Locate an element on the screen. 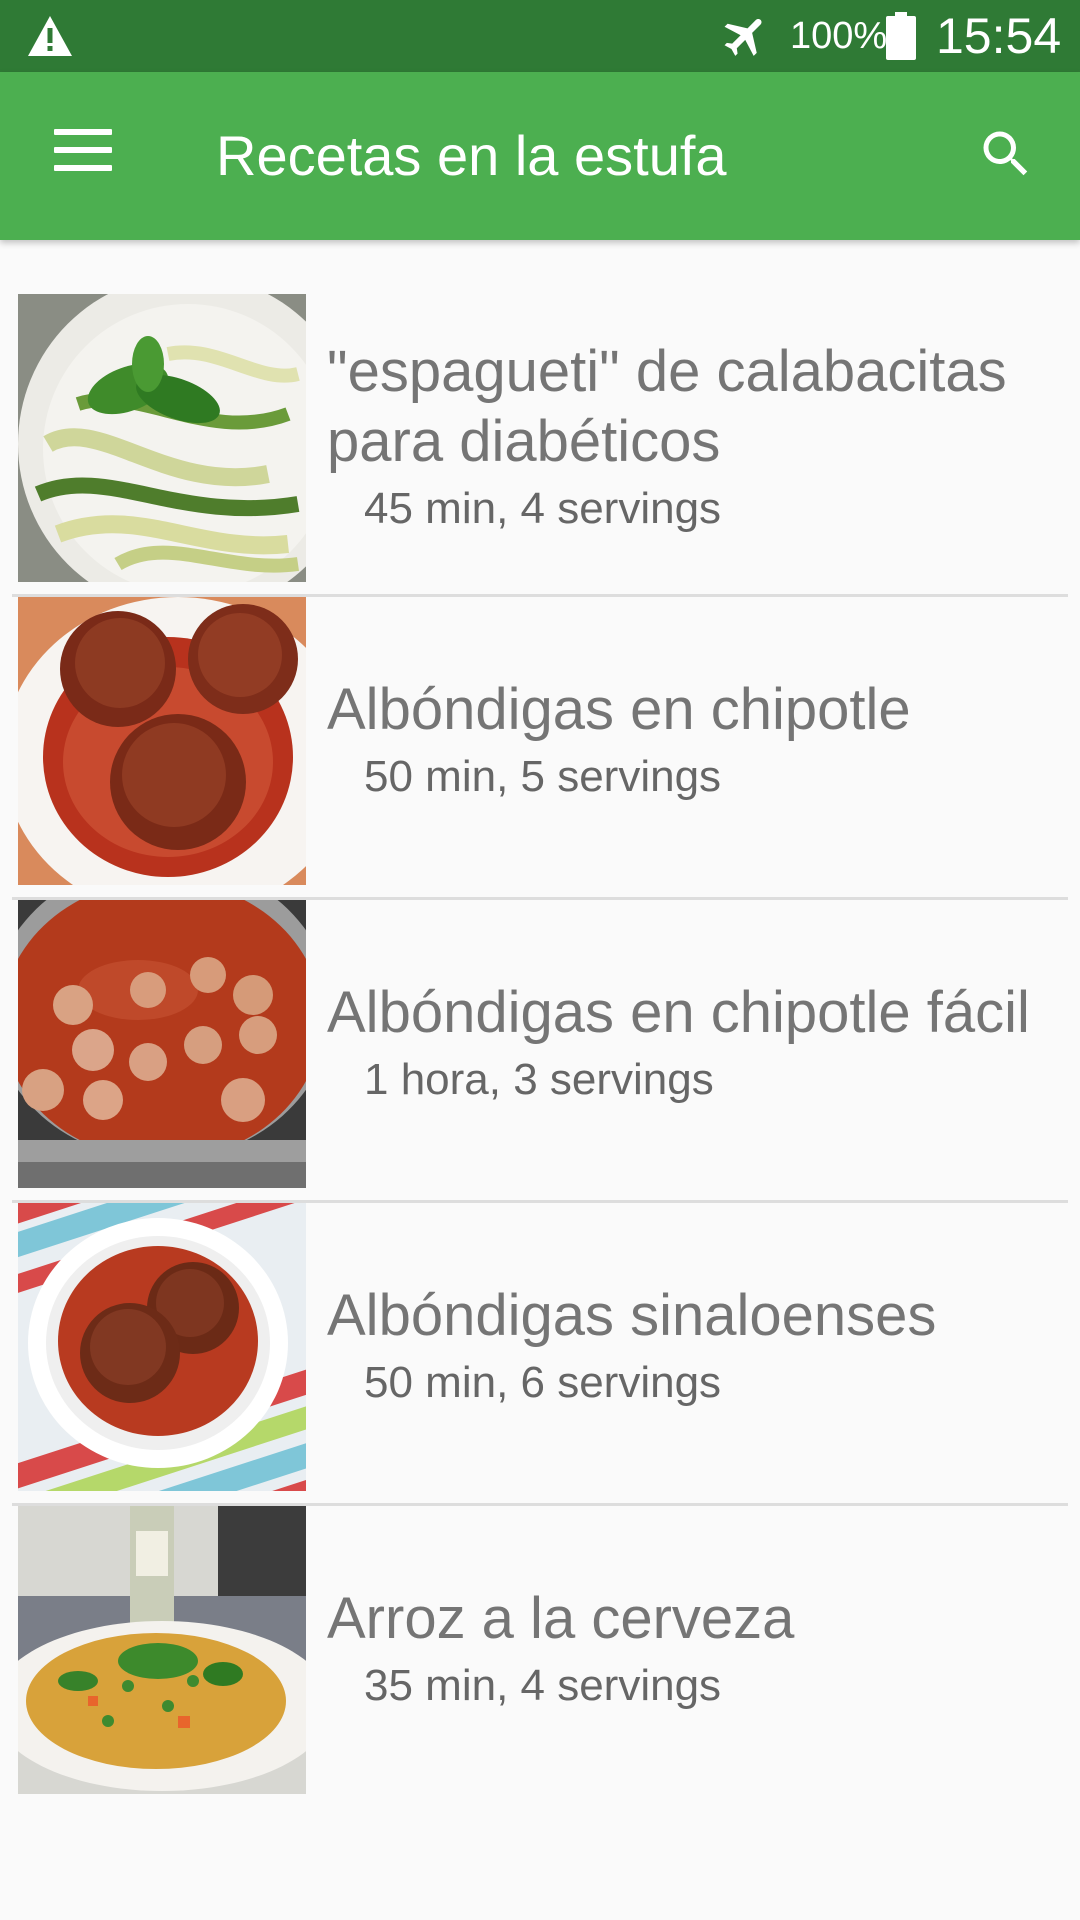 The width and height of the screenshot is (1080, 1920). recipe-meta: 45 min, 4 servings is located at coordinates (543, 508).